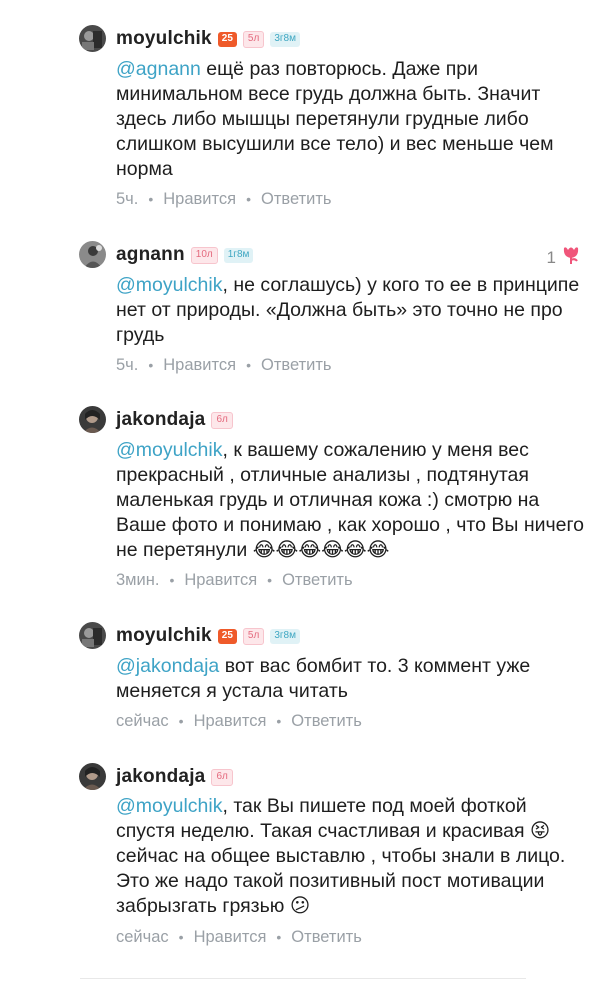  Describe the element at coordinates (238, 255) in the screenshot. I see `account-age-badge: 1г8м` at that location.